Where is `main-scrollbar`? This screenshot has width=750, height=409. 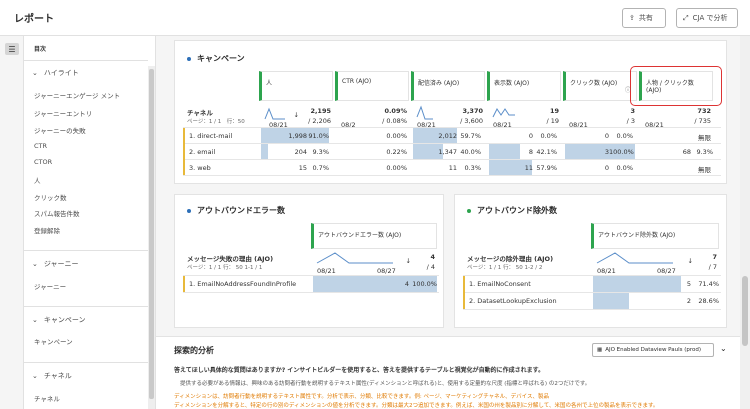 main-scrollbar is located at coordinates (745, 222).